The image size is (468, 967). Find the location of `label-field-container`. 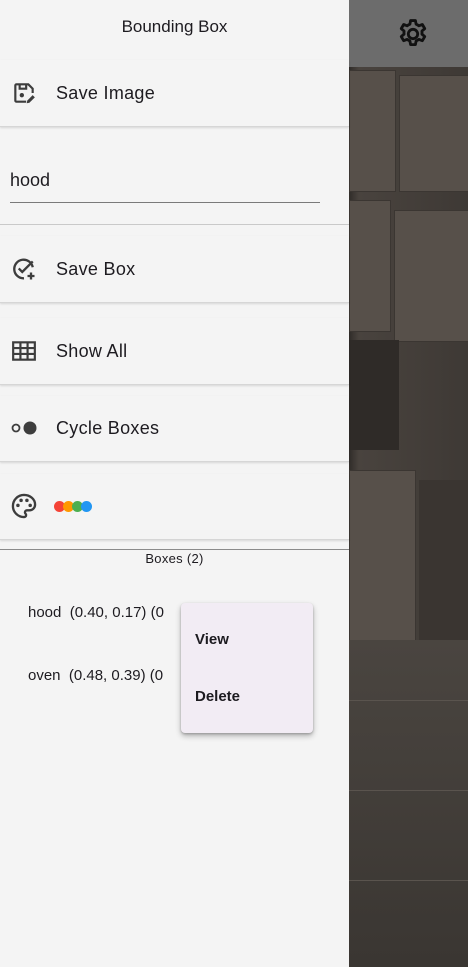

label-field-container is located at coordinates (174, 176).